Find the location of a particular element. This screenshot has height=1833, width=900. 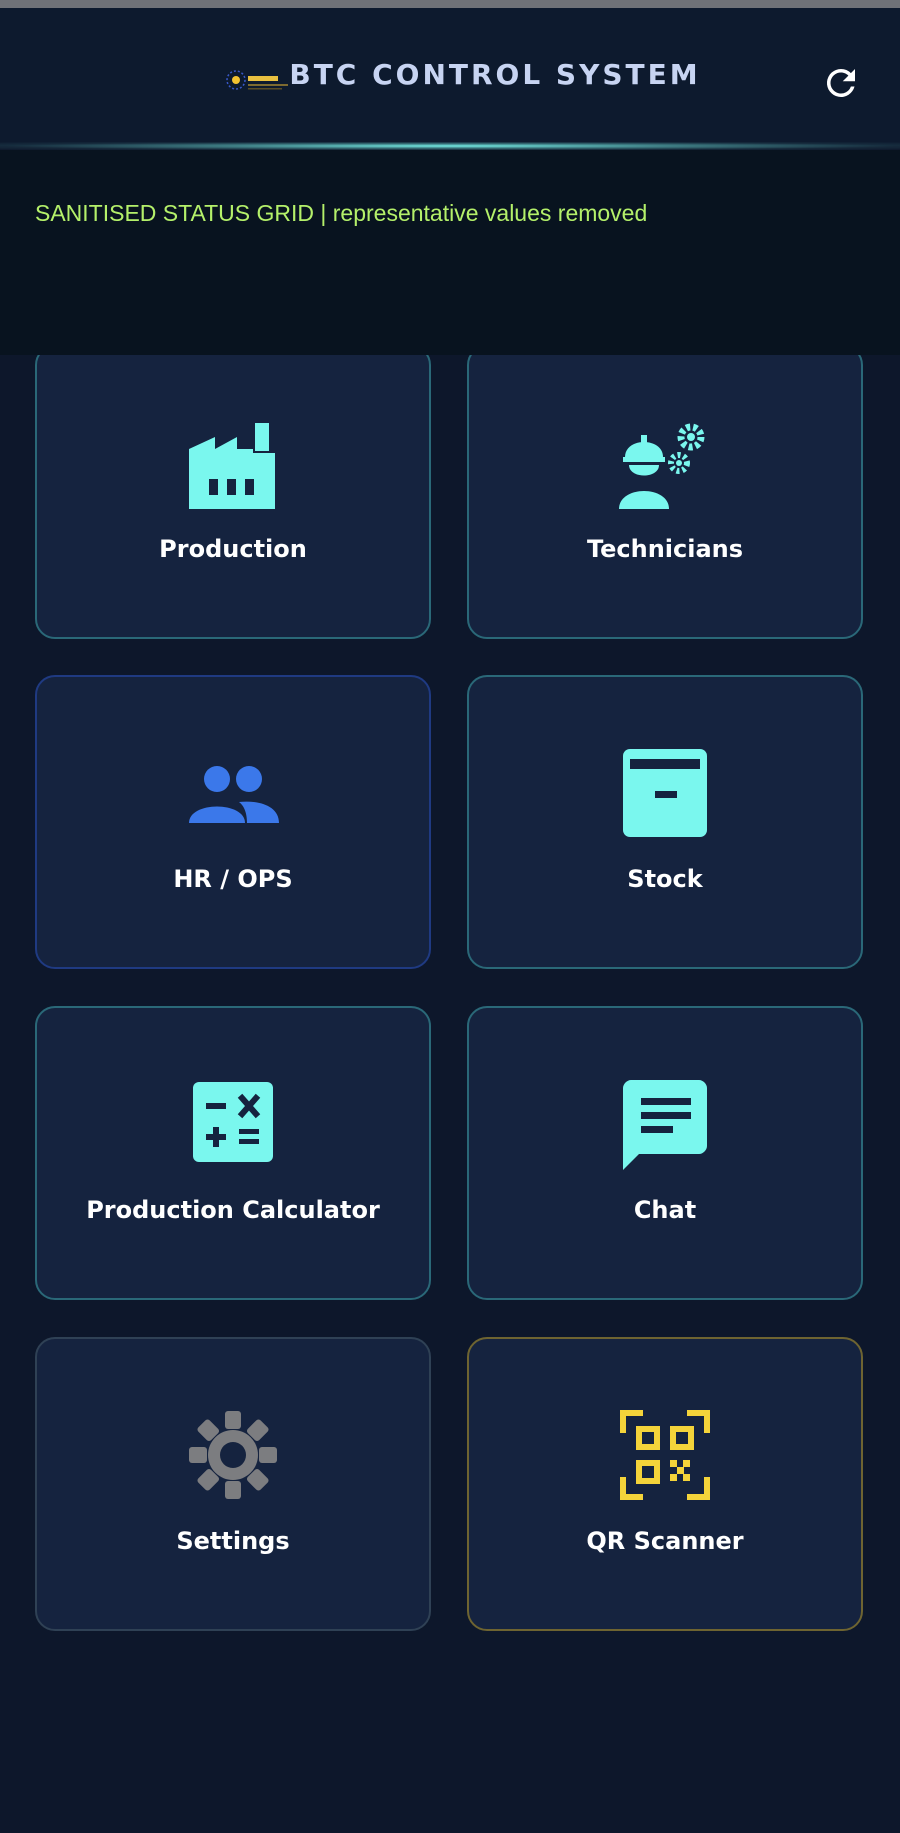

settings-tile: Settings is located at coordinates (233, 1484).